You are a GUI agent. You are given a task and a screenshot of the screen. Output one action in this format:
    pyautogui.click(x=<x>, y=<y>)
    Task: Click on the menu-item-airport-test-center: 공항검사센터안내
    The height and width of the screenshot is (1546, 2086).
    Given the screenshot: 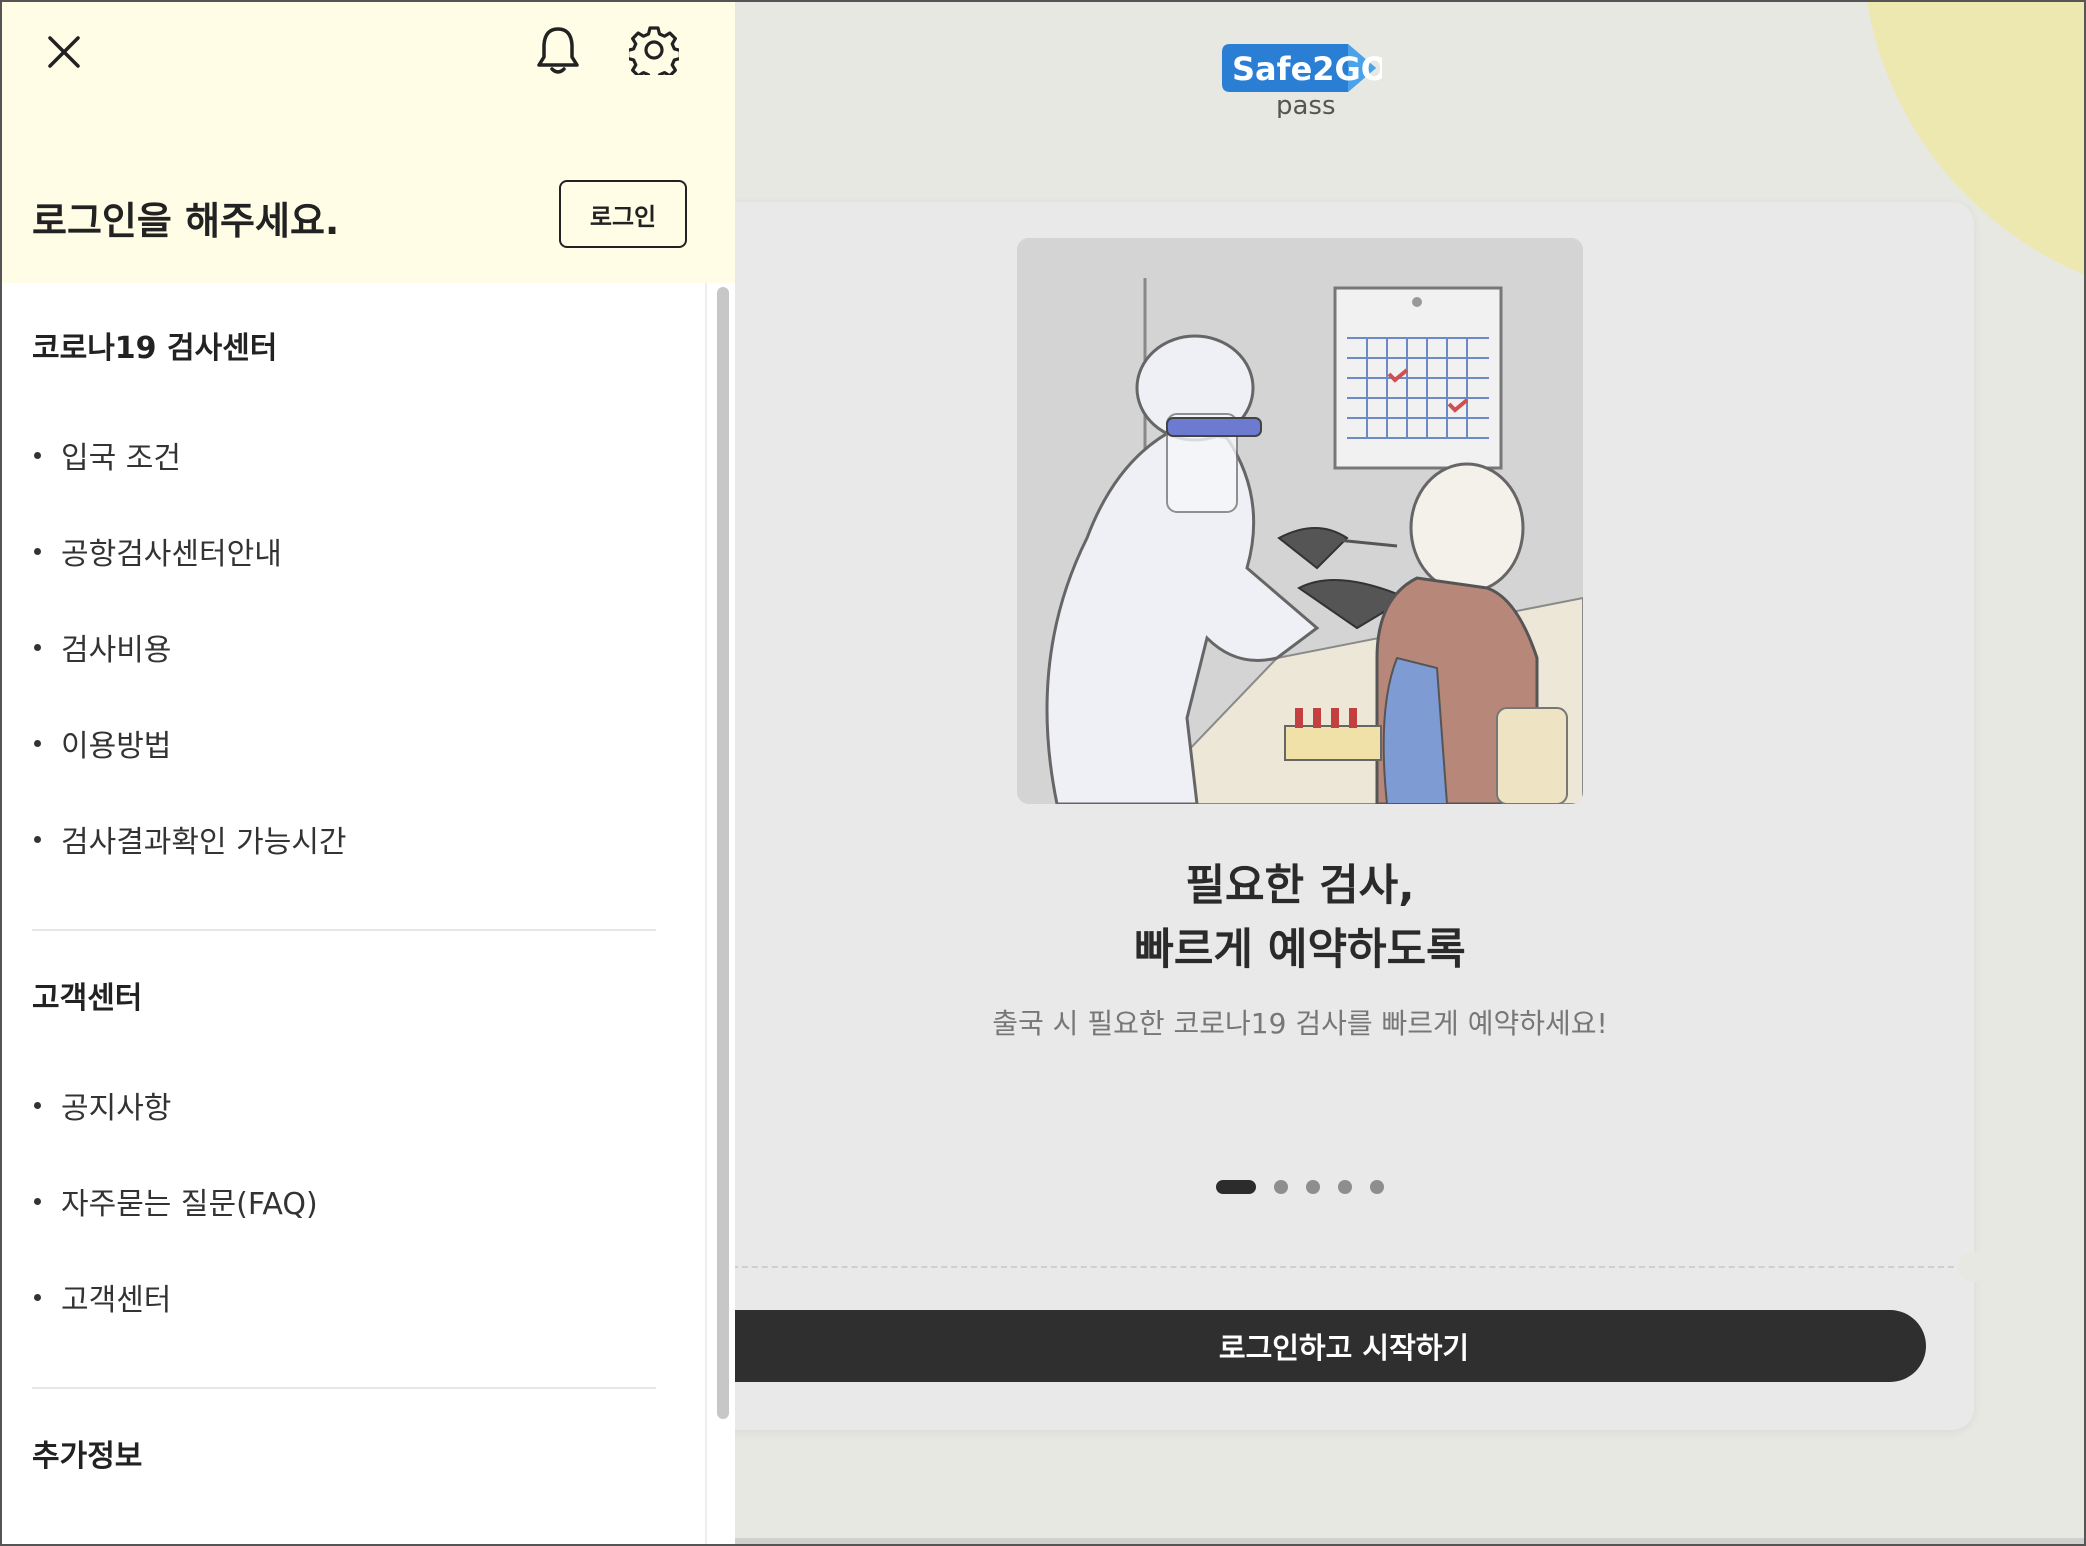 What is the action you would take?
    pyautogui.click(x=157, y=551)
    